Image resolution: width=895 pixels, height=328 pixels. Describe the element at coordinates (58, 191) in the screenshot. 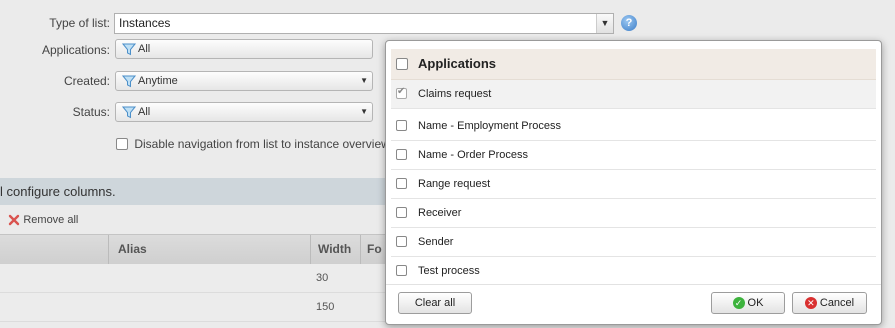

I see `columns-info-text: l configure columns.` at that location.